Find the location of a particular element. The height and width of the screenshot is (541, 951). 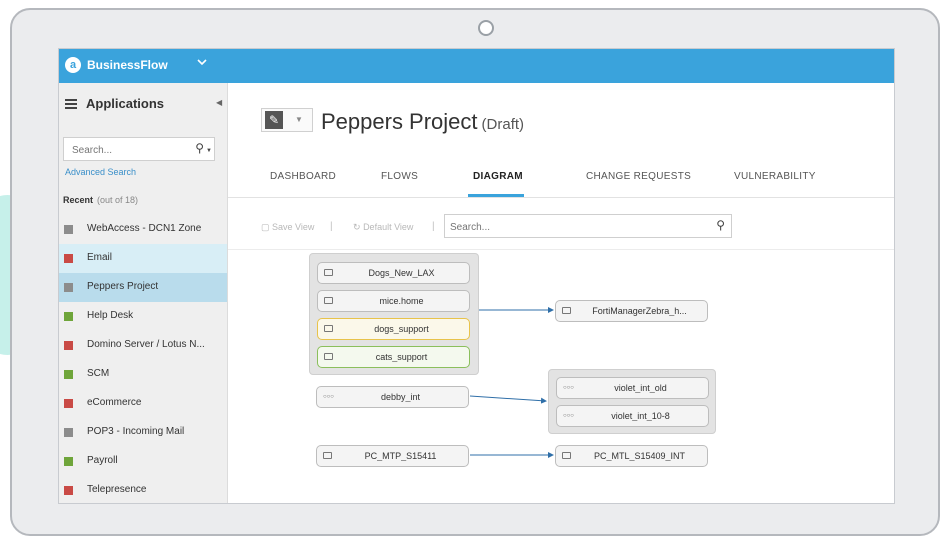

recent-label: Recent (out of 18) is located at coordinates (100, 200).